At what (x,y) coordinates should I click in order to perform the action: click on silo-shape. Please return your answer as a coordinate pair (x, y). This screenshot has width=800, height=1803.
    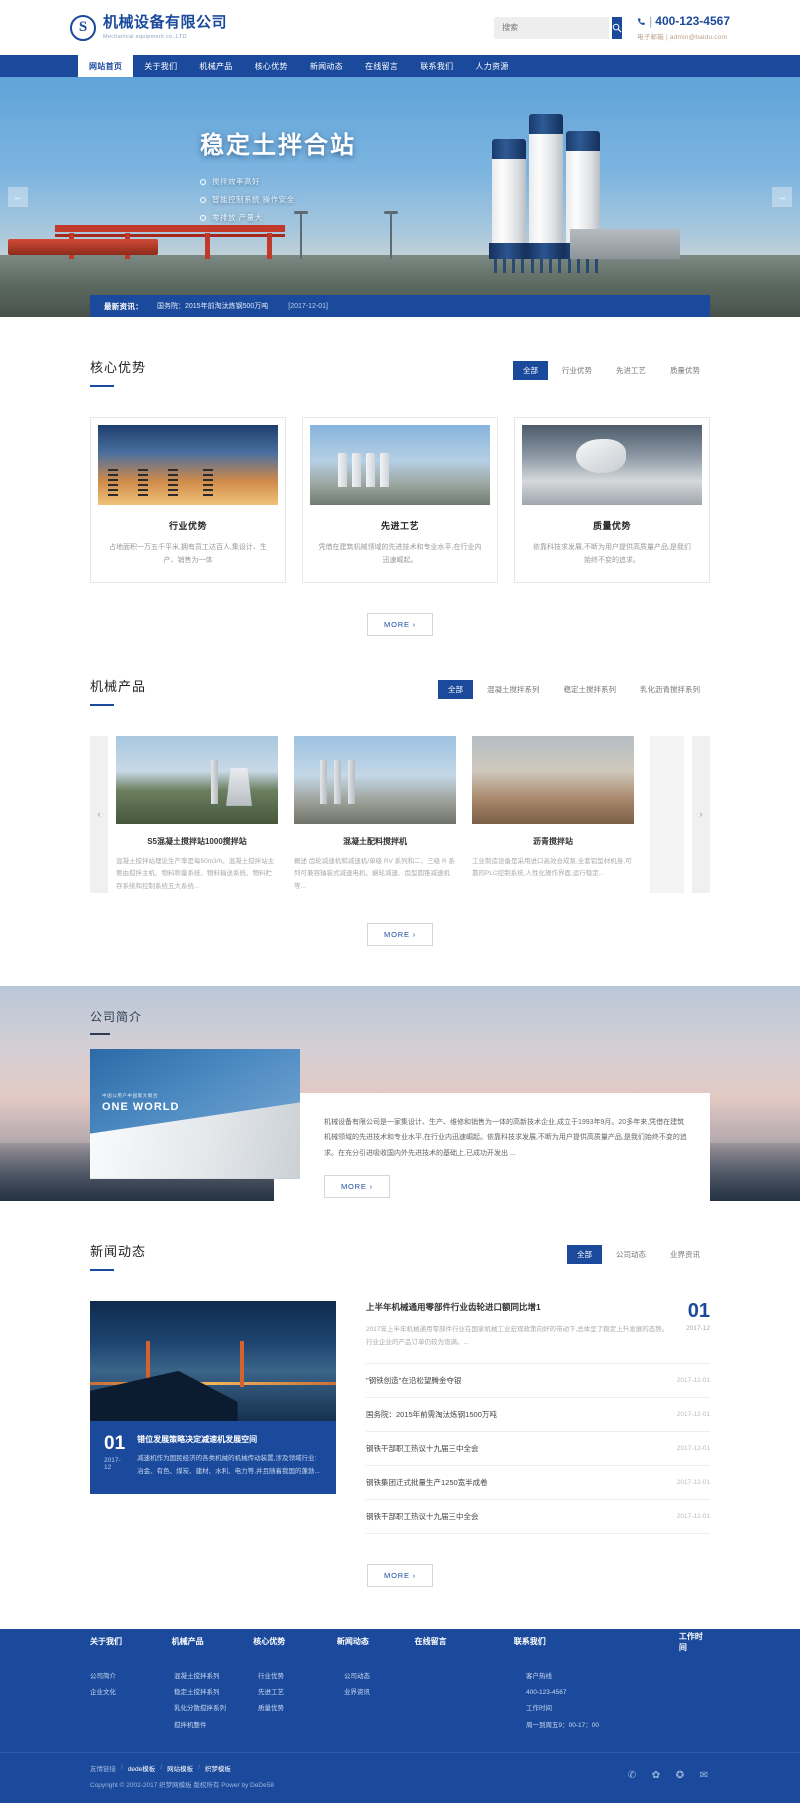
    Looking at the image, I should click on (356, 470).